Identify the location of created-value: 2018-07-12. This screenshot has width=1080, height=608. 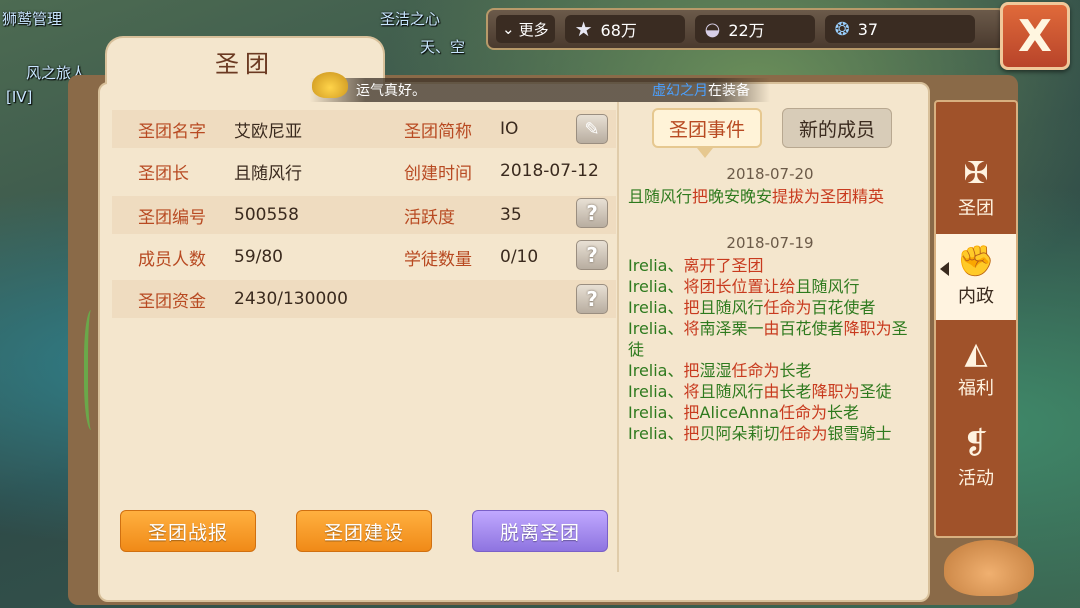
(549, 171).